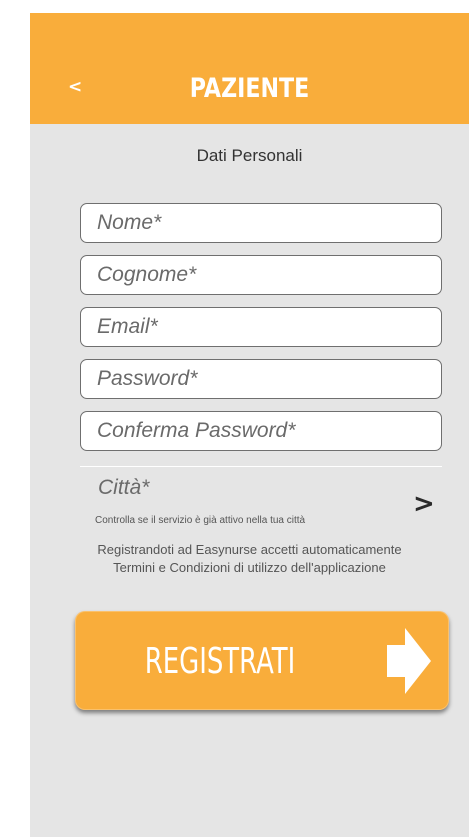  I want to click on cognome-input, so click(261, 275).